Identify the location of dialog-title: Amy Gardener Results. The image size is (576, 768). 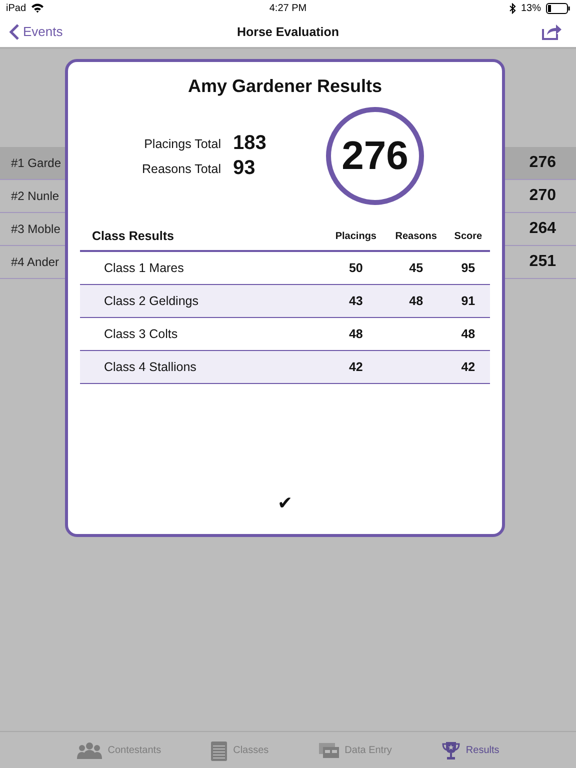
(285, 86).